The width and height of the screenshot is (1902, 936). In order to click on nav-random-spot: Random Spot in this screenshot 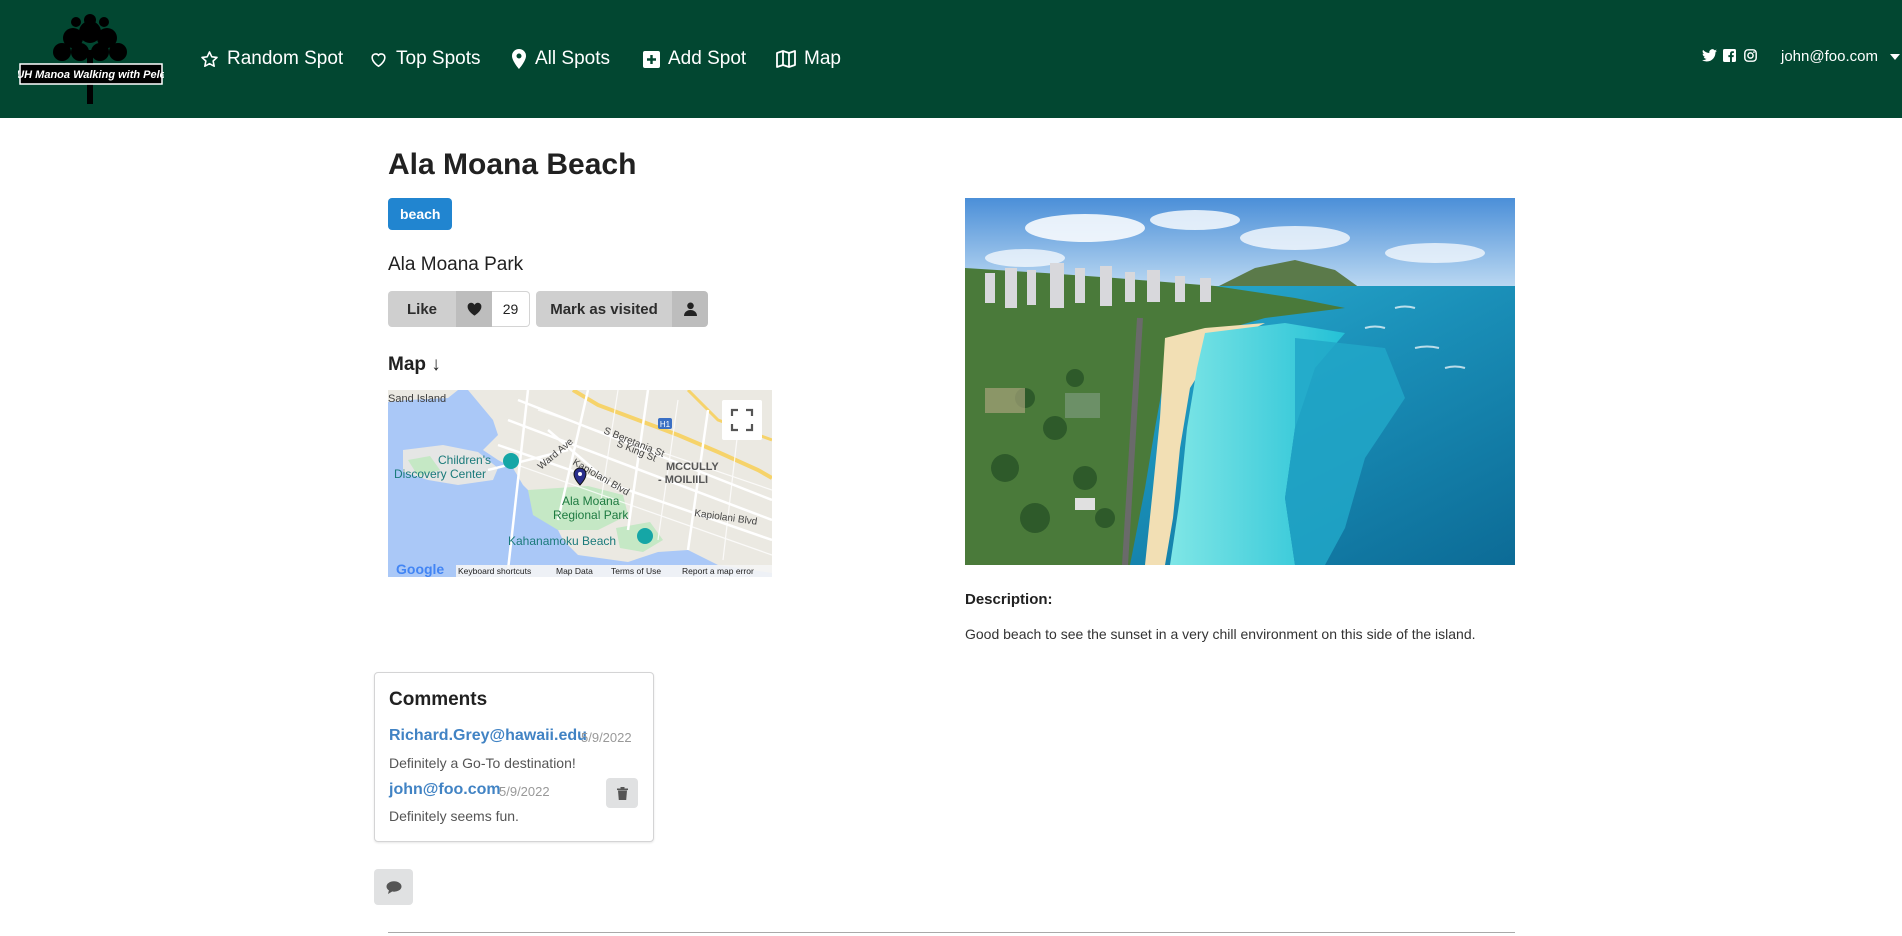, I will do `click(271, 59)`.